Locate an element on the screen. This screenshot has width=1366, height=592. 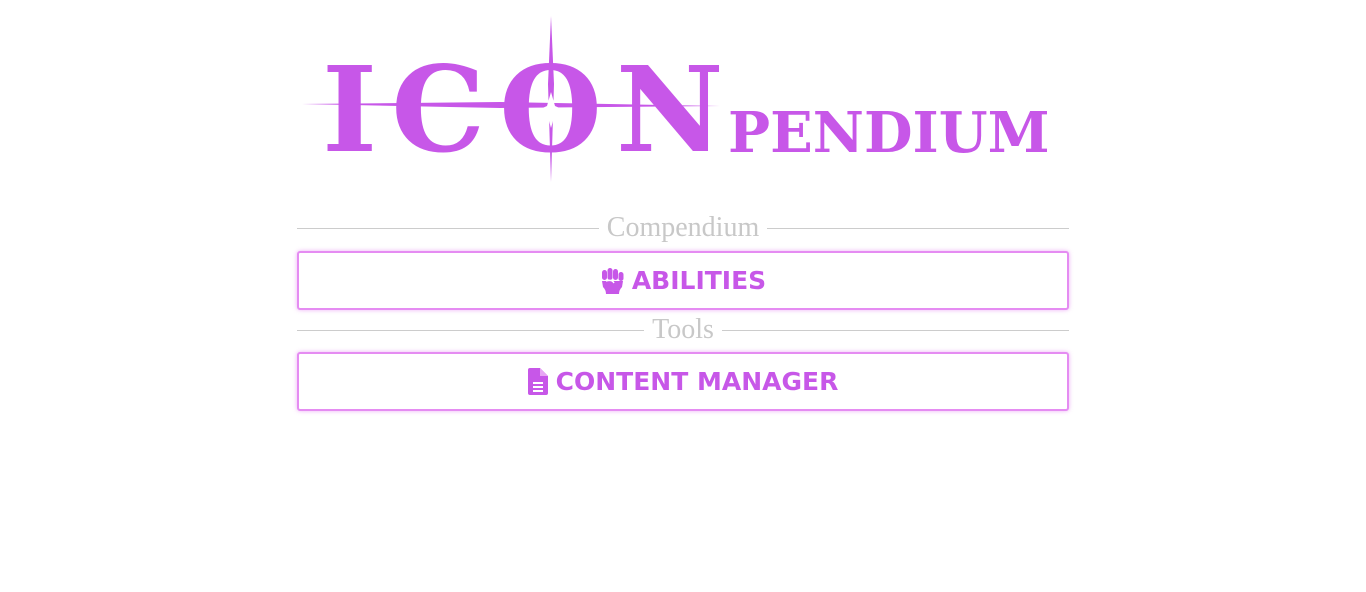
compendium-section: Compendium ABILITIES is located at coordinates (683, 261).